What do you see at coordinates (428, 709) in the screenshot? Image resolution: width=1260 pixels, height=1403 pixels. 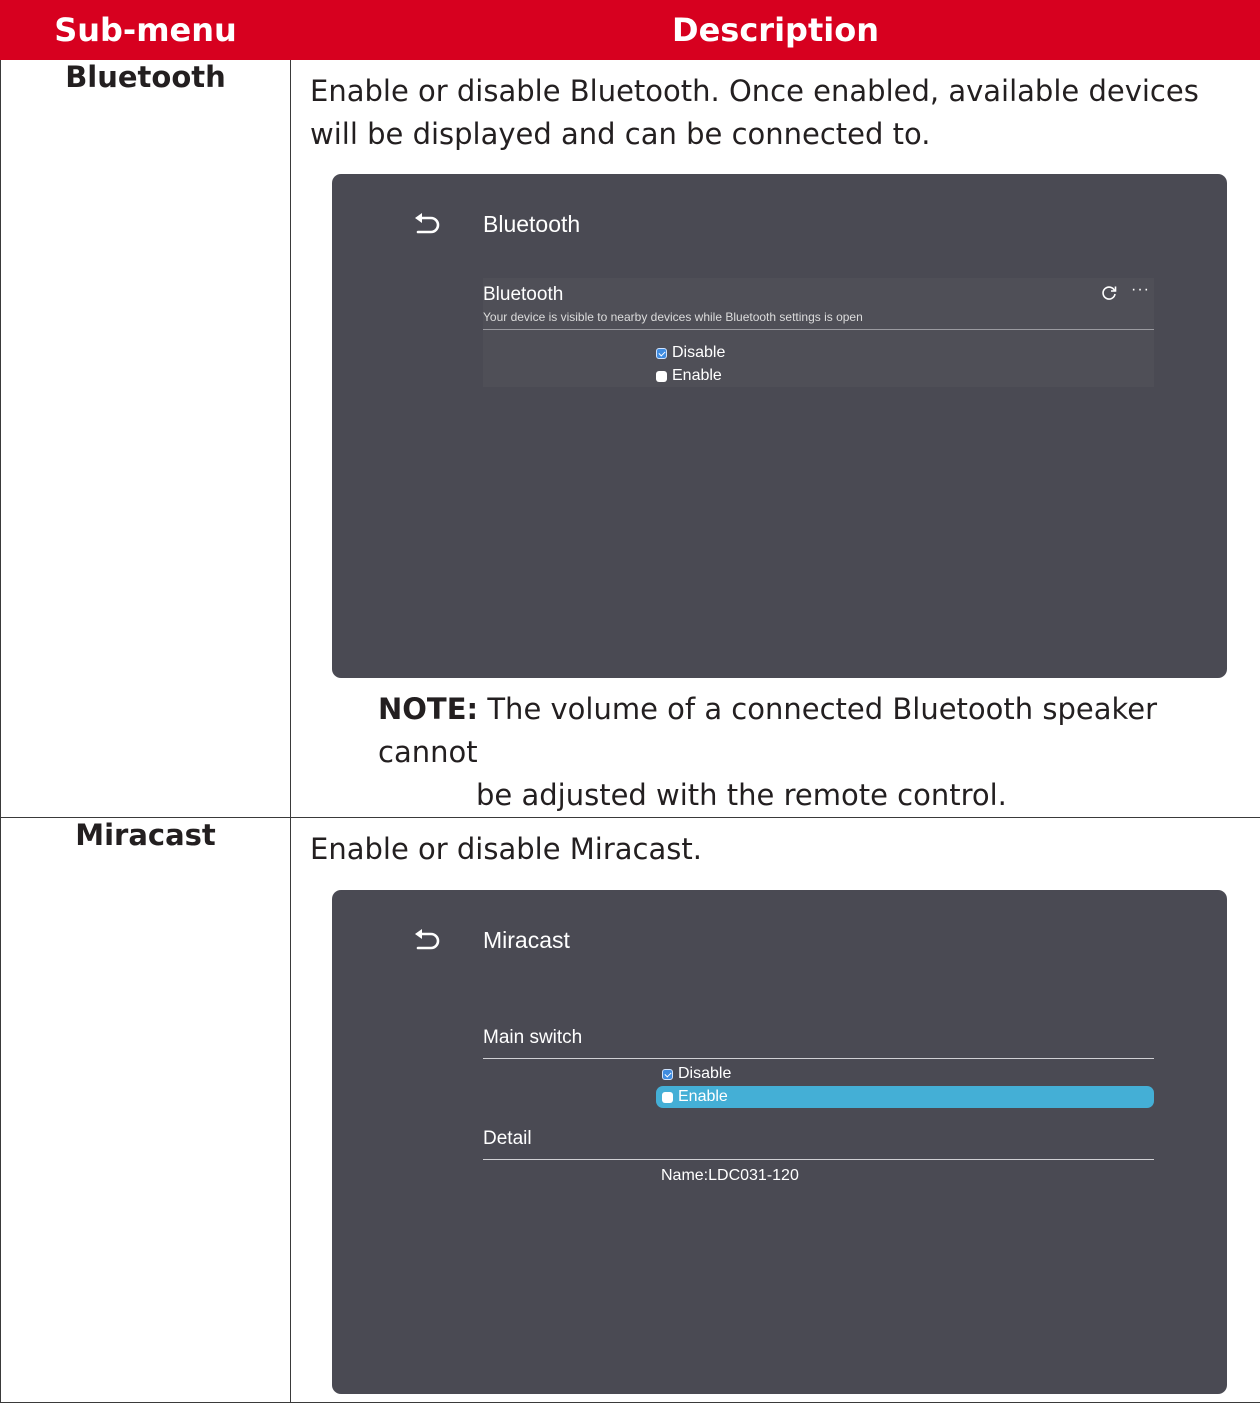 I see `note-label: NOTE:` at bounding box center [428, 709].